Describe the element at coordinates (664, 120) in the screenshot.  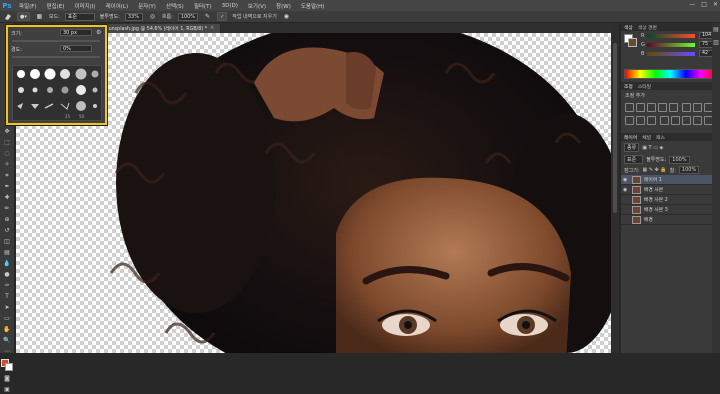
I see `invert-icon` at that location.